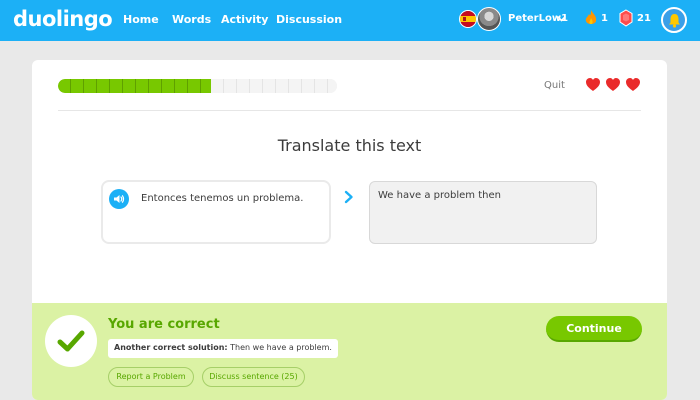 The height and width of the screenshot is (400, 700). I want to click on quit-button: Quit, so click(554, 85).